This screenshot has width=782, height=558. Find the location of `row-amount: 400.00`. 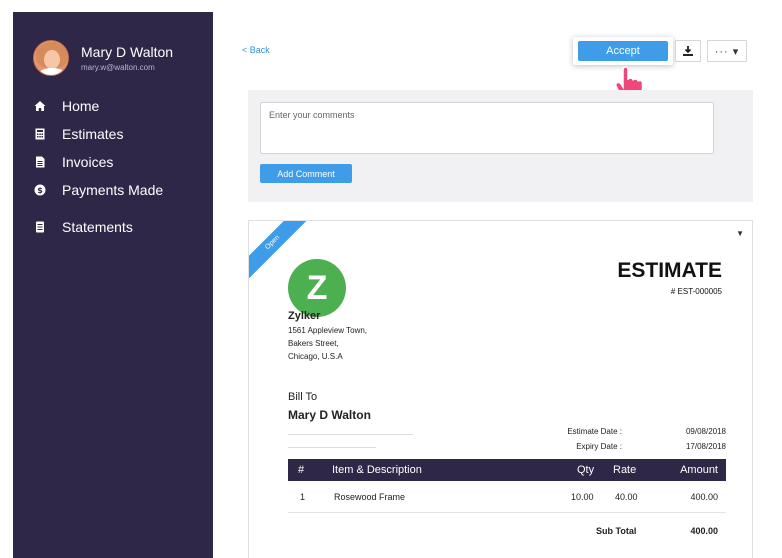

row-amount: 400.00 is located at coordinates (704, 497).